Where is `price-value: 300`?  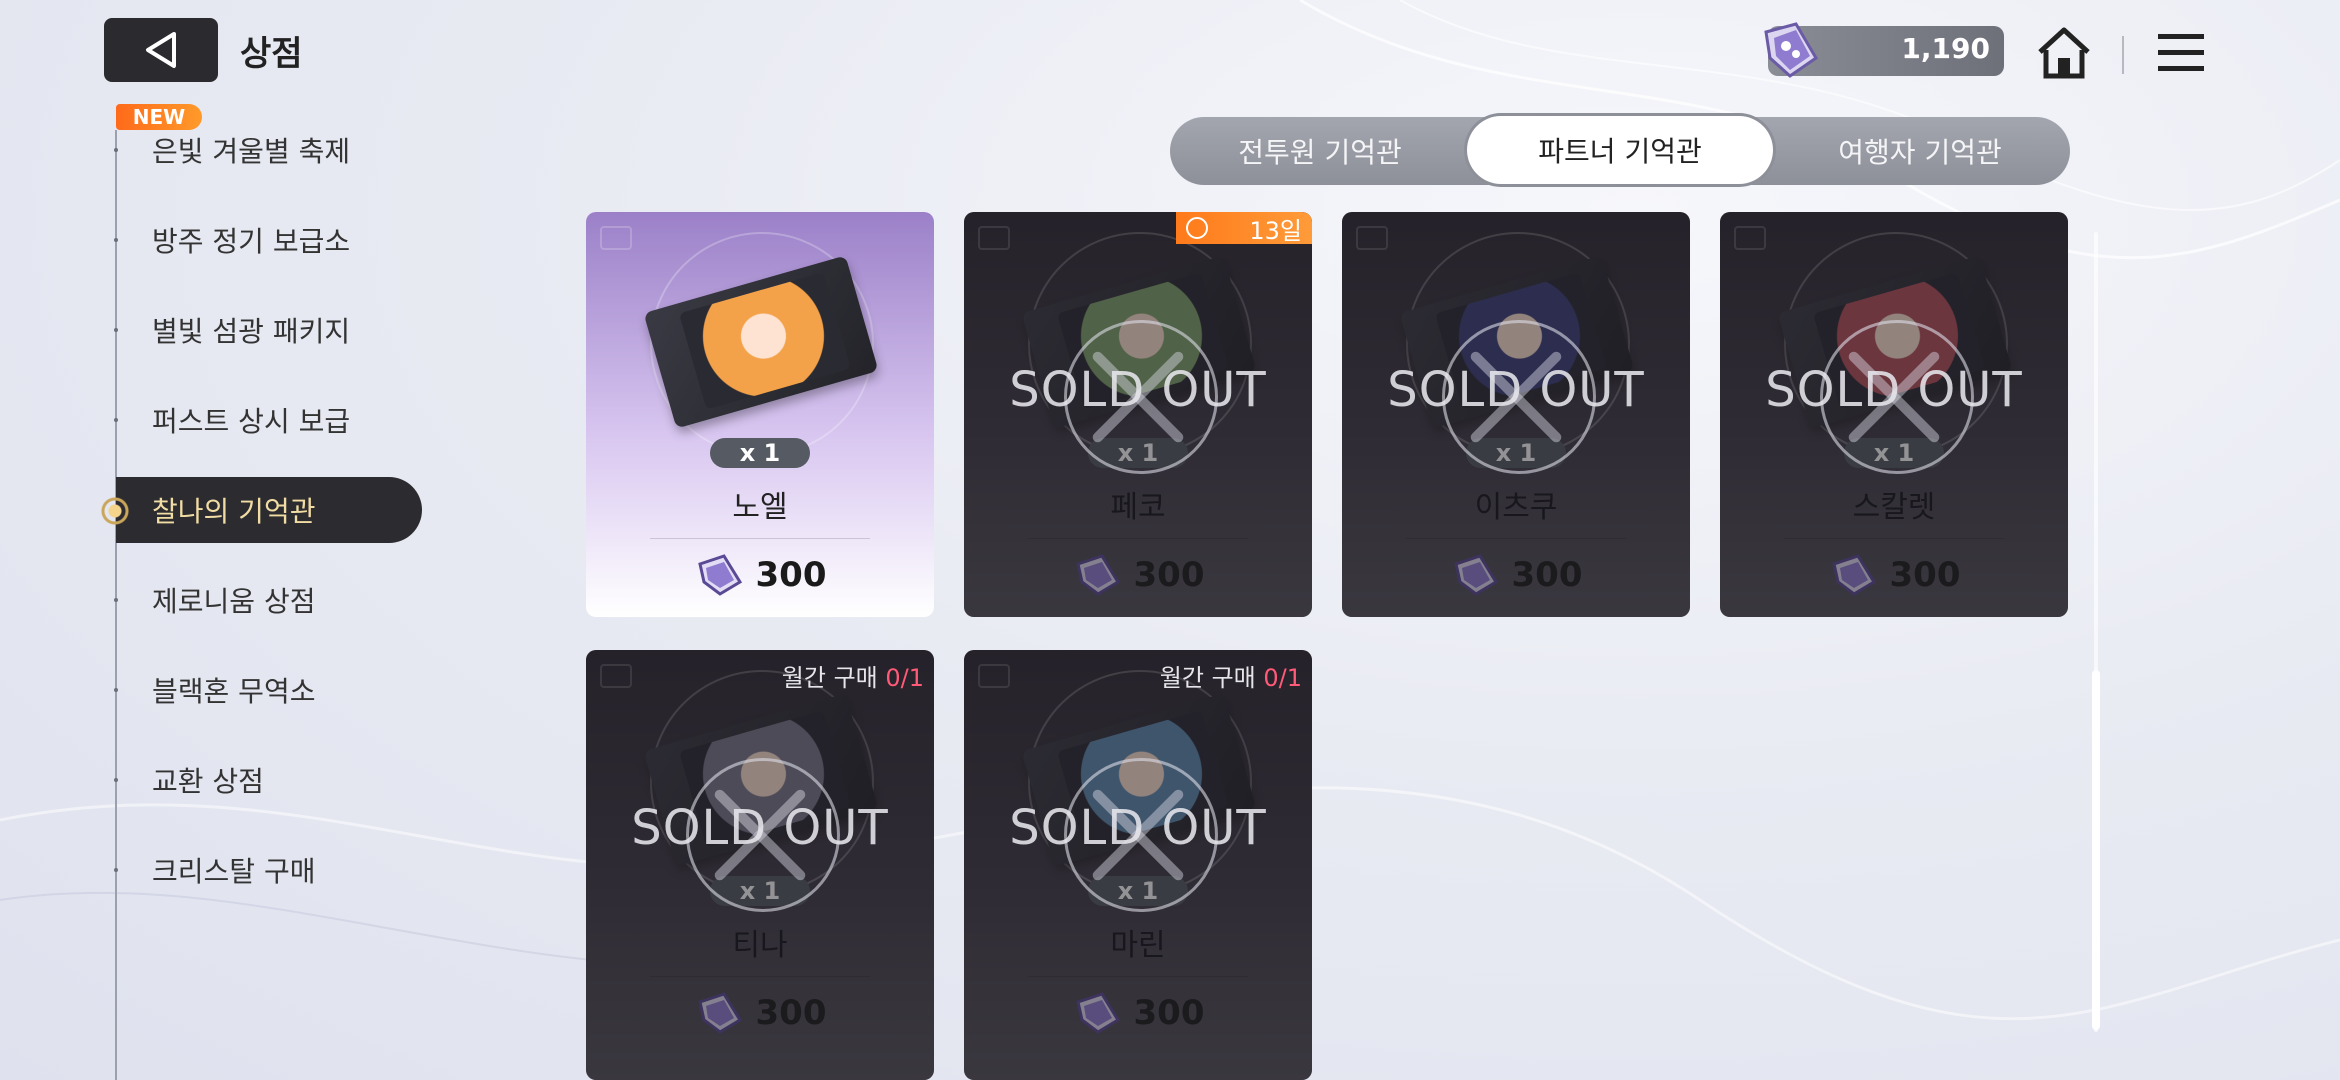
price-value: 300 is located at coordinates (791, 575).